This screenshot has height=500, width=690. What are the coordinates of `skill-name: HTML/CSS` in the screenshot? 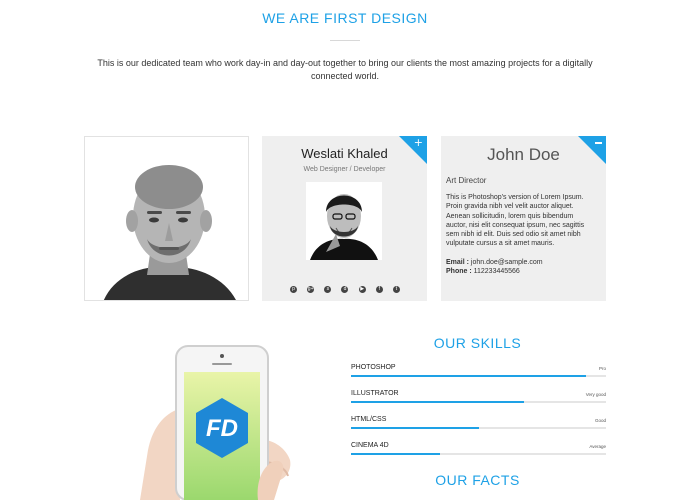 It's located at (369, 419).